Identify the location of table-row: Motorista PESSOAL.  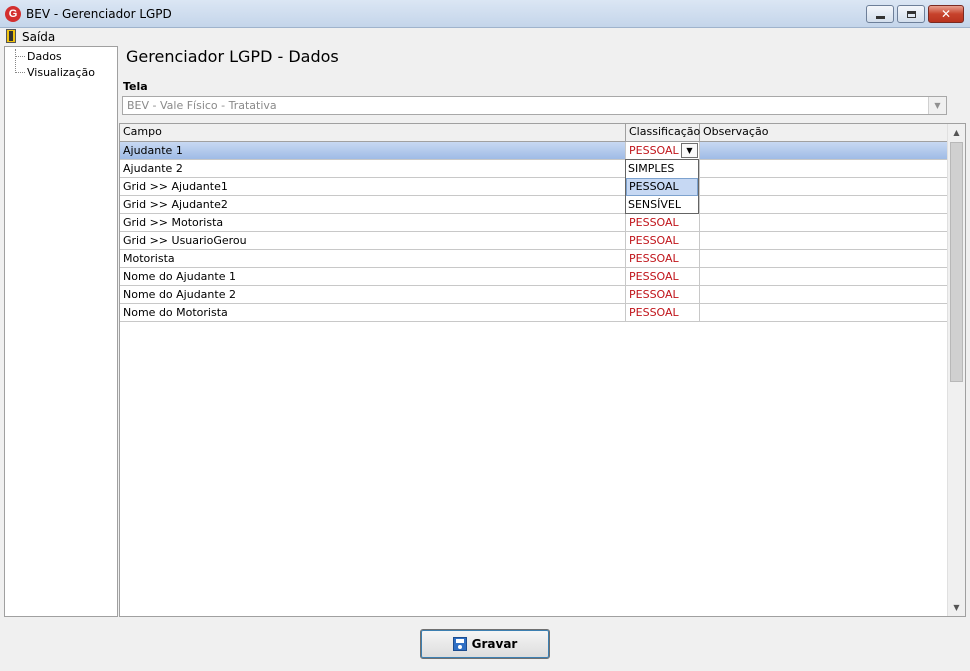
(534, 259).